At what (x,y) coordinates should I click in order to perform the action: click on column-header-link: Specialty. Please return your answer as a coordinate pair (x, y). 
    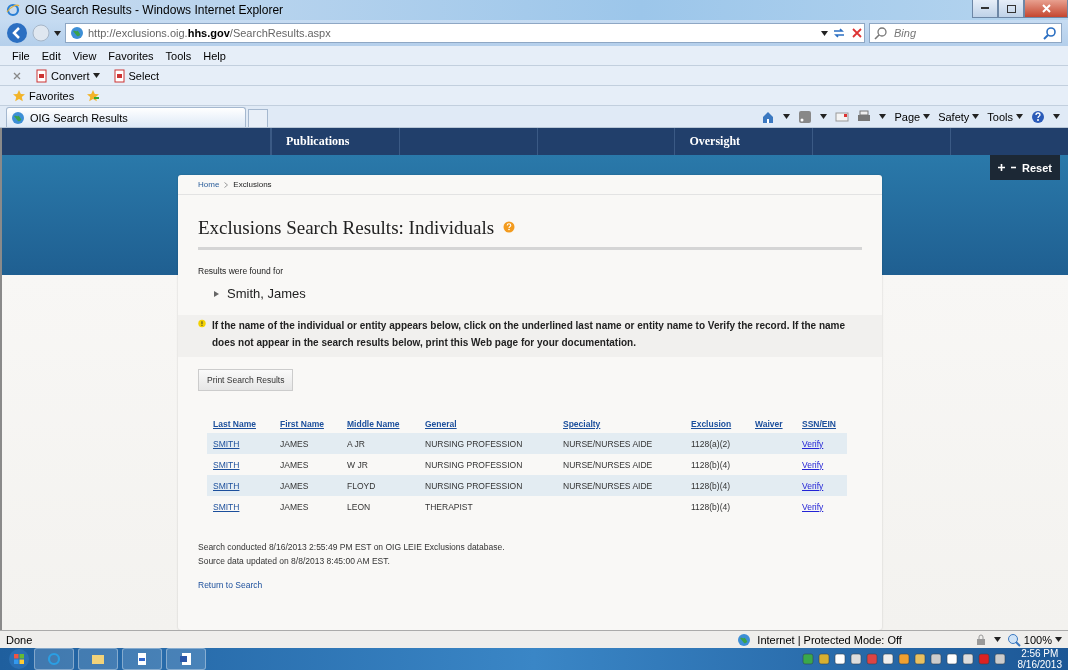
    Looking at the image, I should click on (582, 424).